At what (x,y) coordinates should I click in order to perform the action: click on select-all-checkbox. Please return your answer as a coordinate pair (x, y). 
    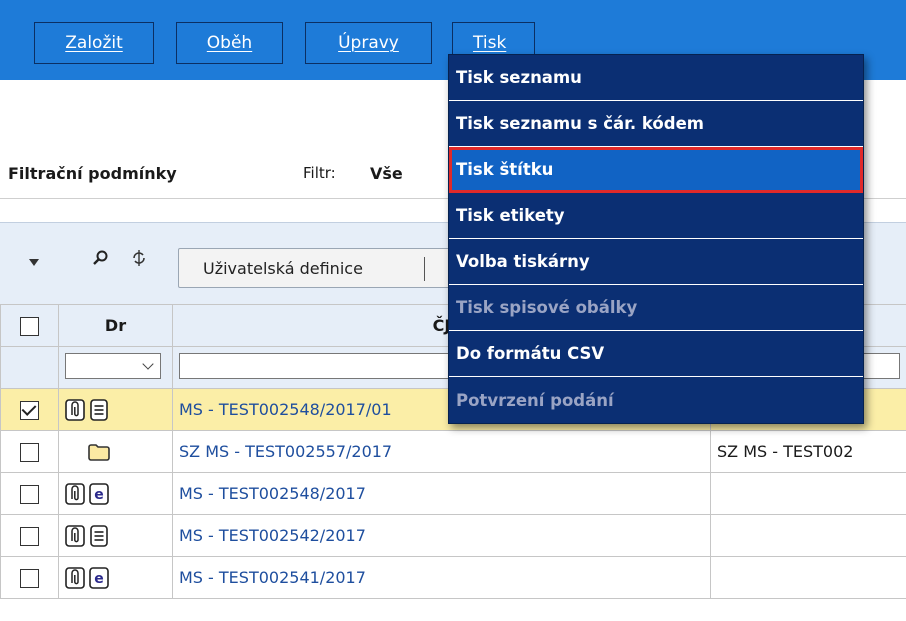
    Looking at the image, I should click on (29, 326).